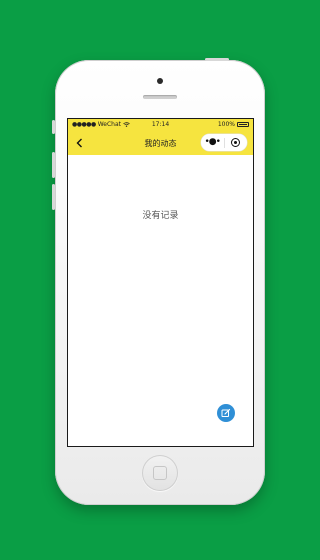 This screenshot has height=560, width=320. Describe the element at coordinates (243, 124) in the screenshot. I see `battery-icon` at that location.